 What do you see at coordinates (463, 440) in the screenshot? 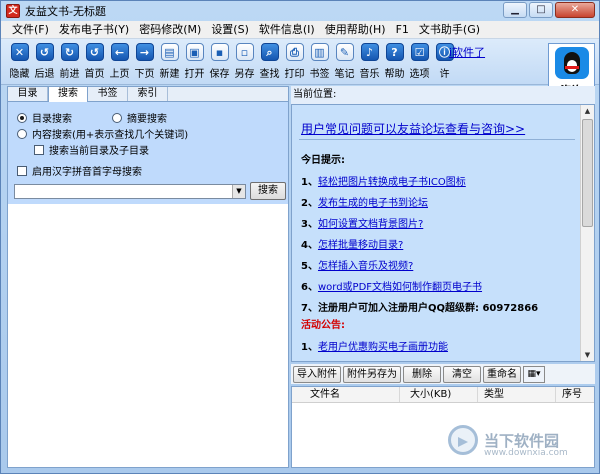
I see `play-icon` at bounding box center [463, 440].